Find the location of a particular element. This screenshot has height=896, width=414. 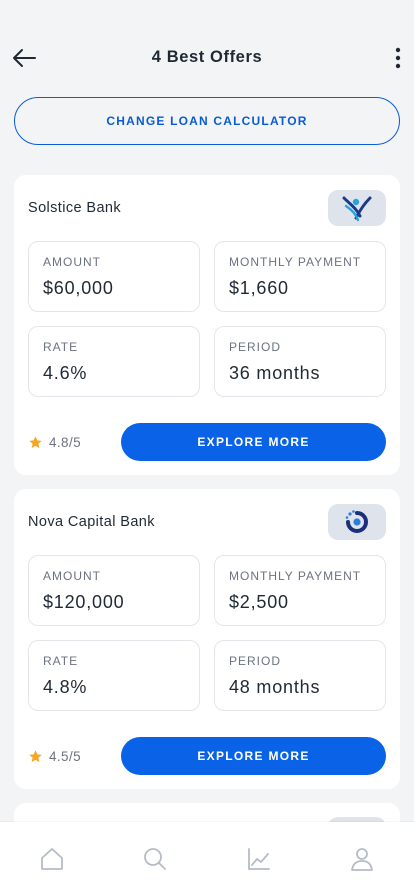

period-box: PERIOD 48 months is located at coordinates (300, 675).